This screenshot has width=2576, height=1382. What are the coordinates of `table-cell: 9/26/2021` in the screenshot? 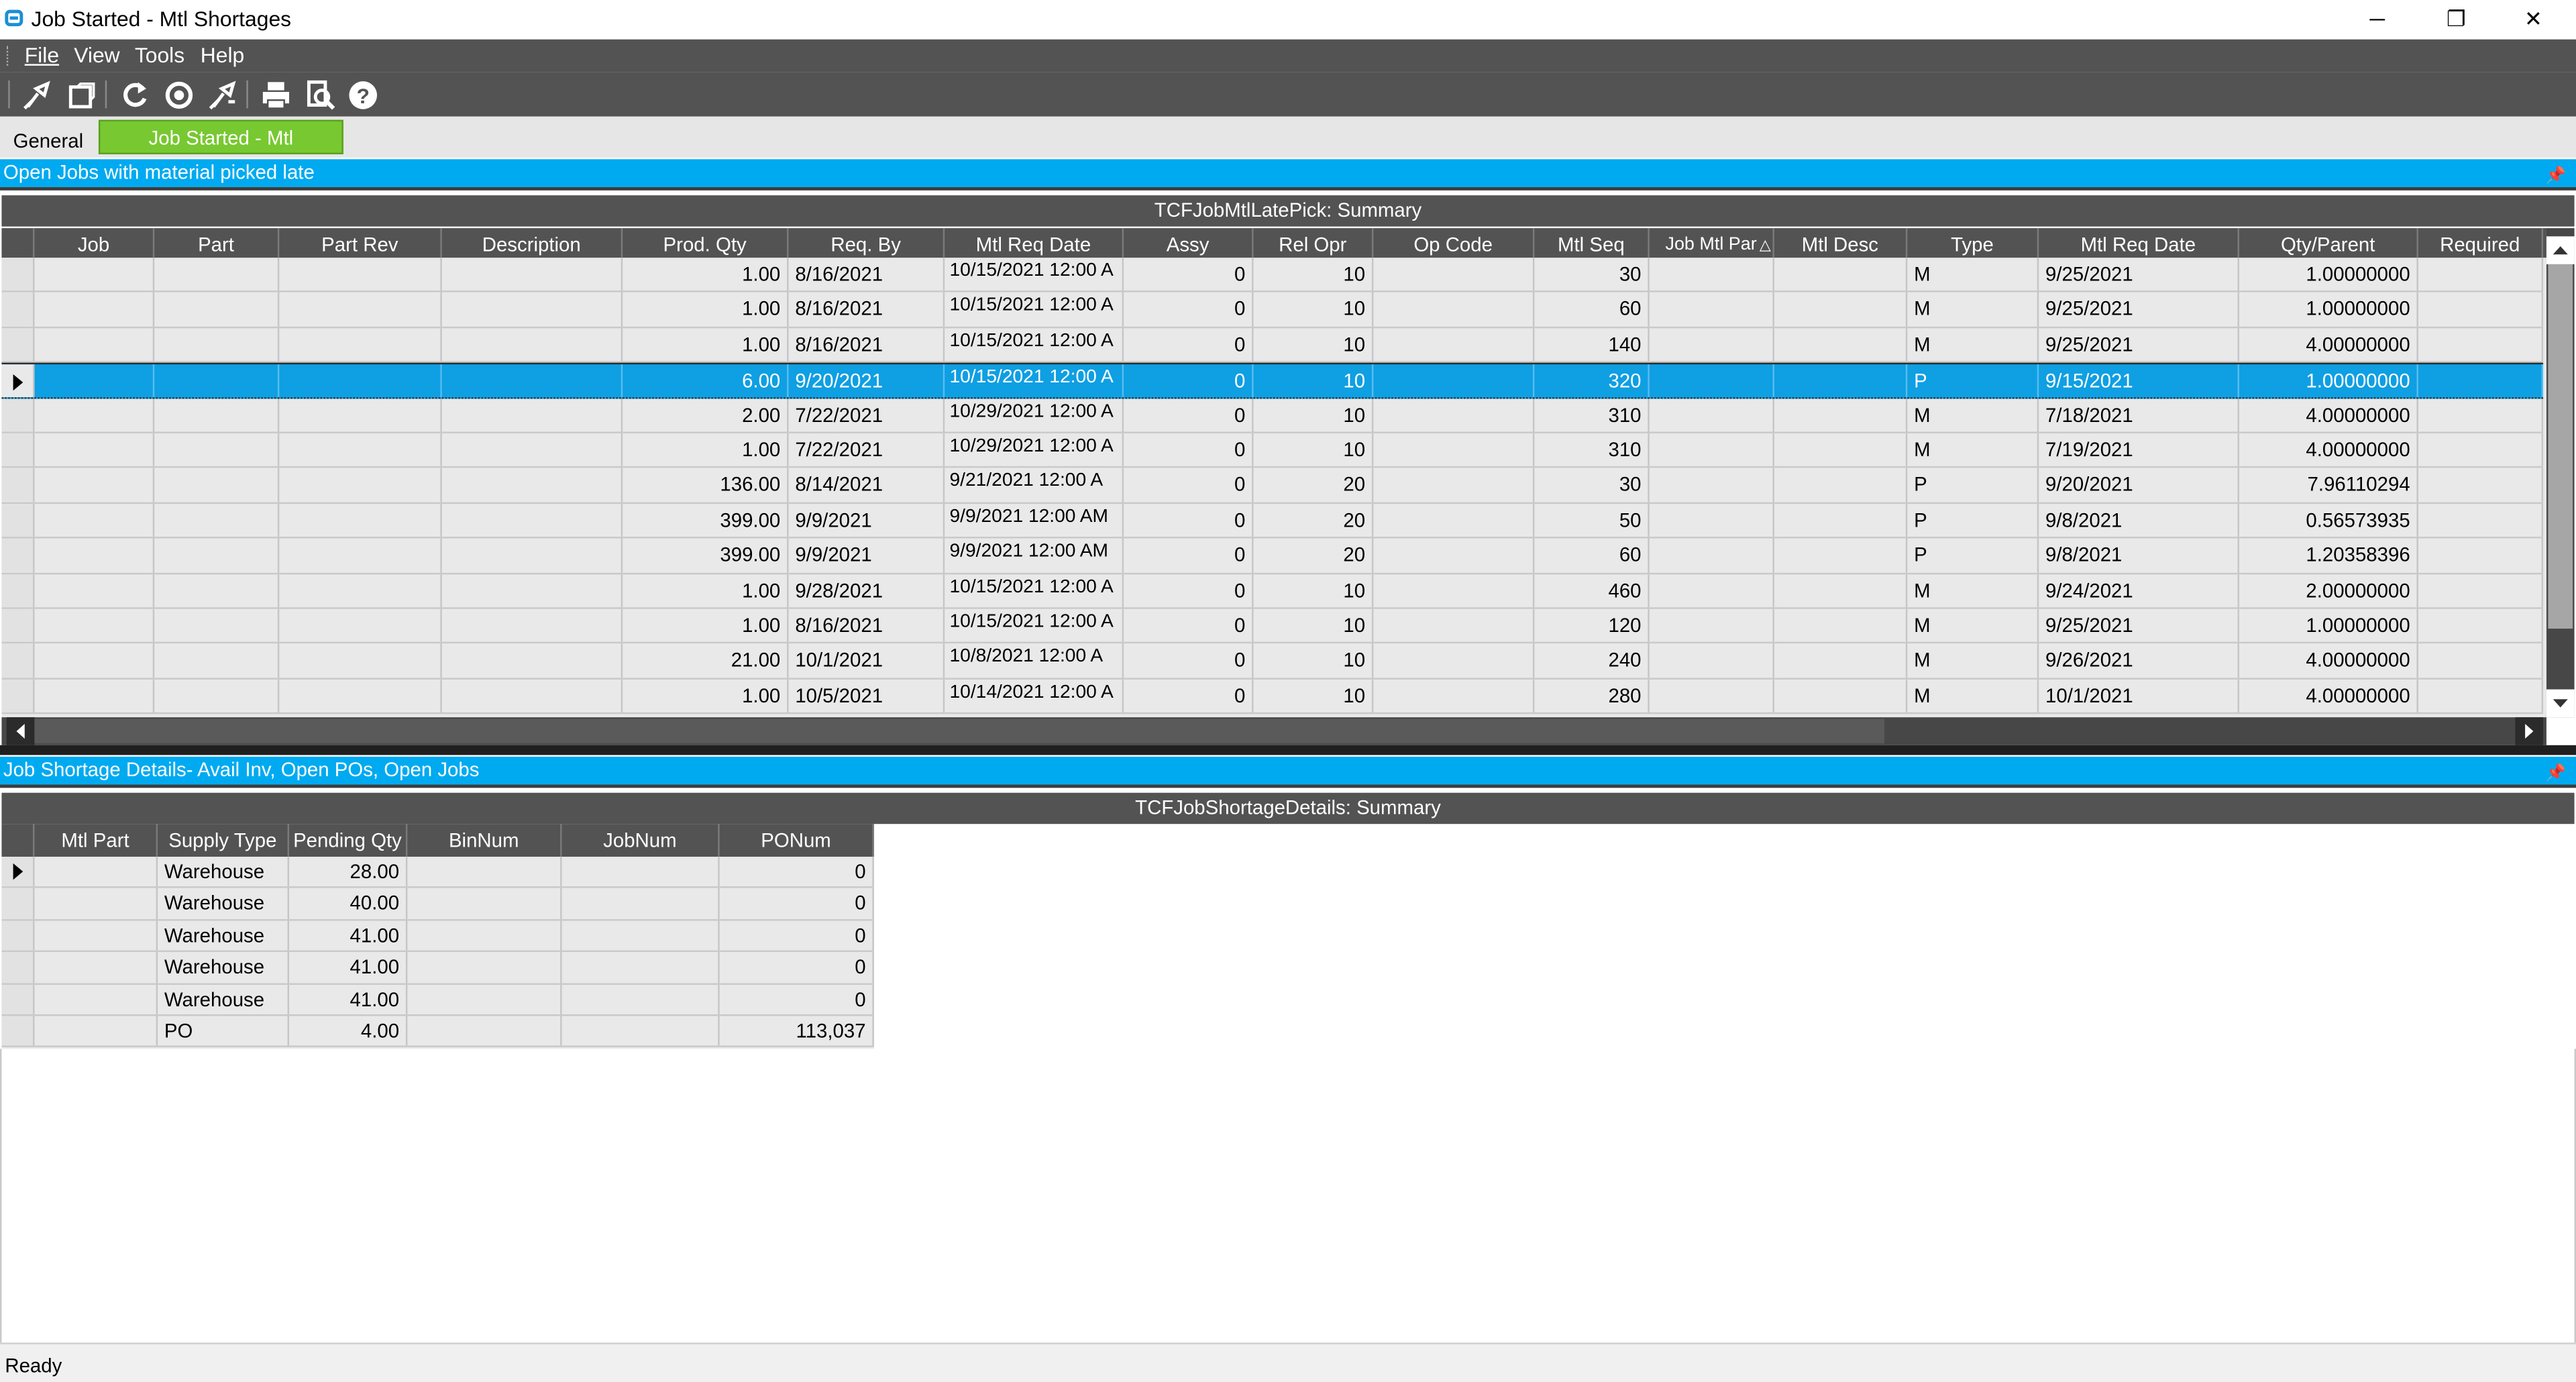 It's located at (2139, 661).